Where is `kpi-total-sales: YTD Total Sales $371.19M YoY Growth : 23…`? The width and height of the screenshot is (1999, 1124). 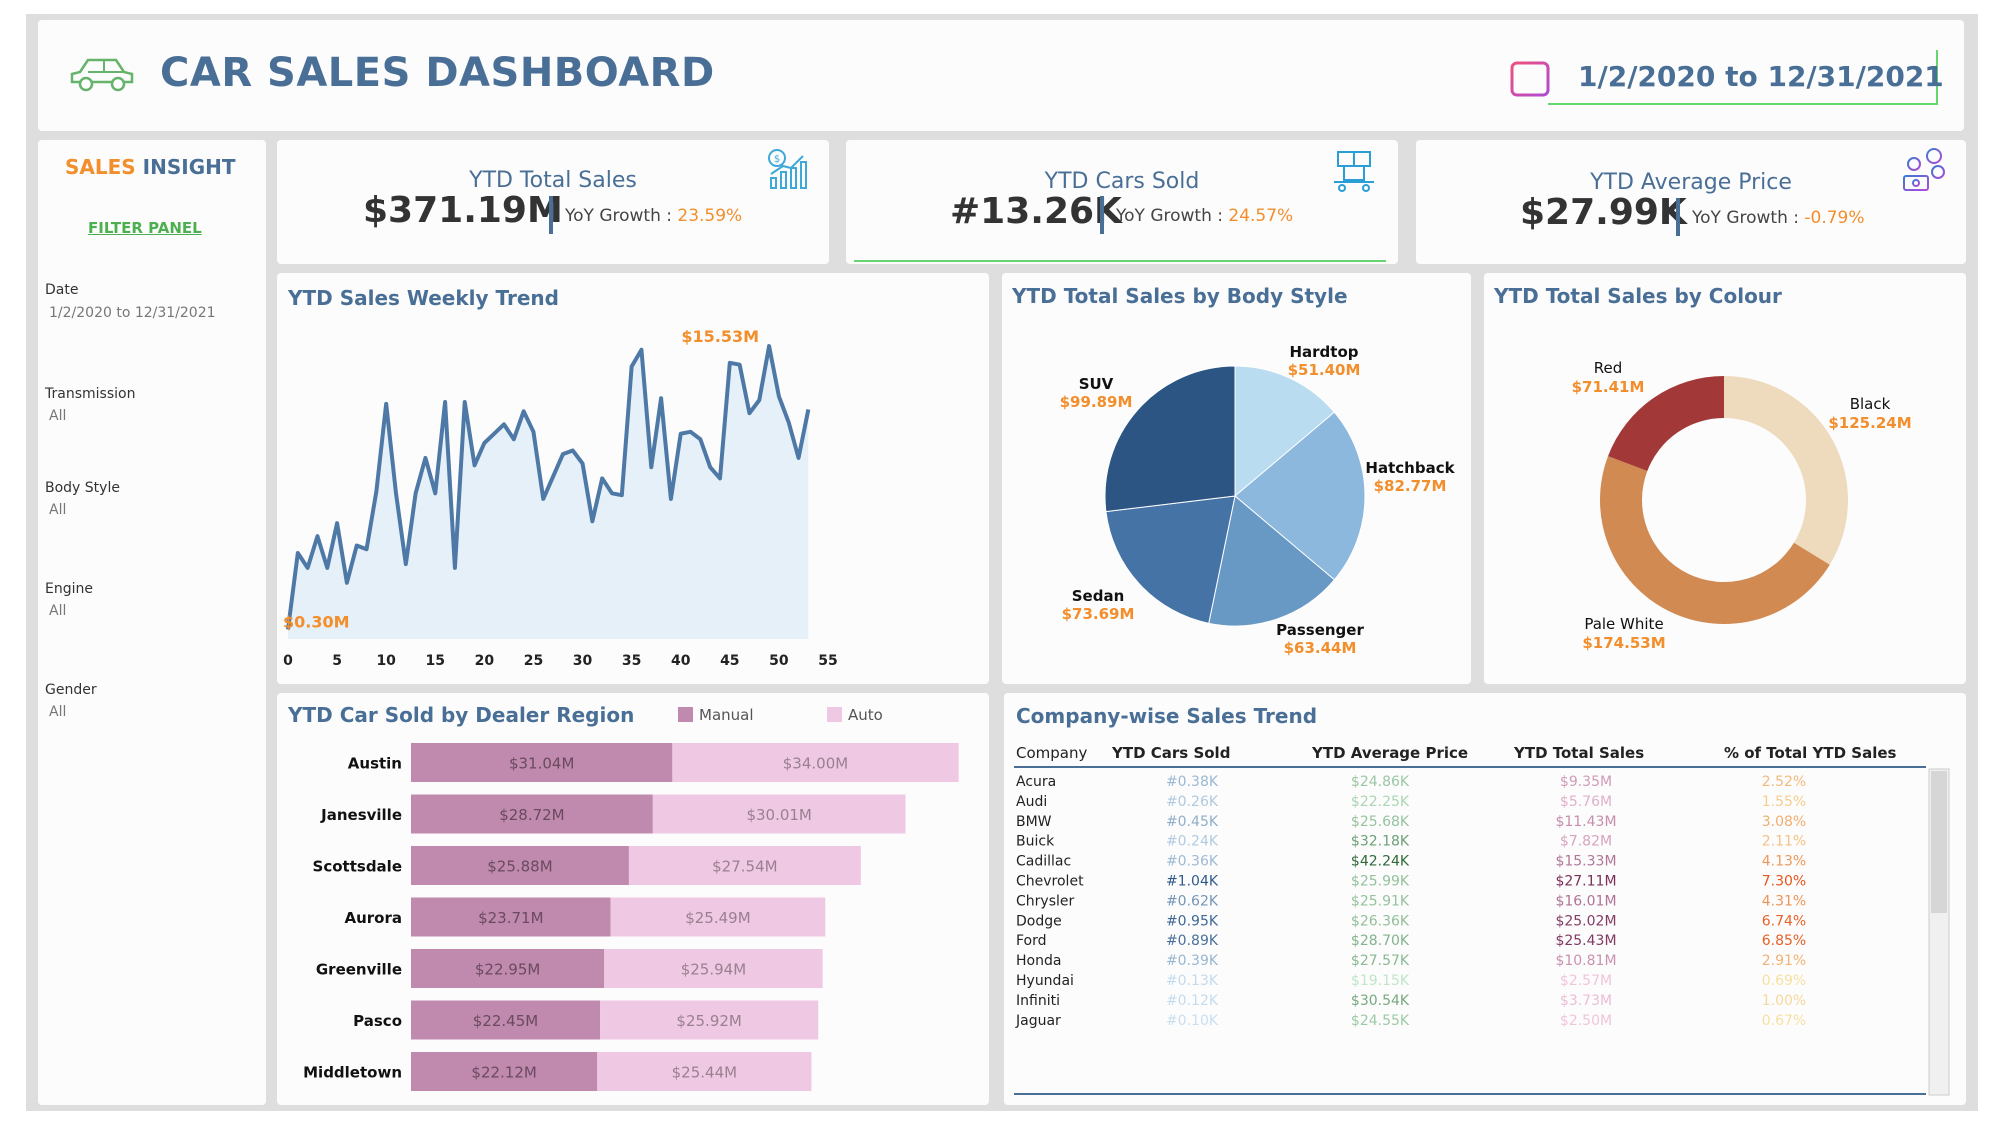
kpi-total-sales: YTD Total Sales $371.19M YoY Growth : 23… is located at coordinates (553, 202).